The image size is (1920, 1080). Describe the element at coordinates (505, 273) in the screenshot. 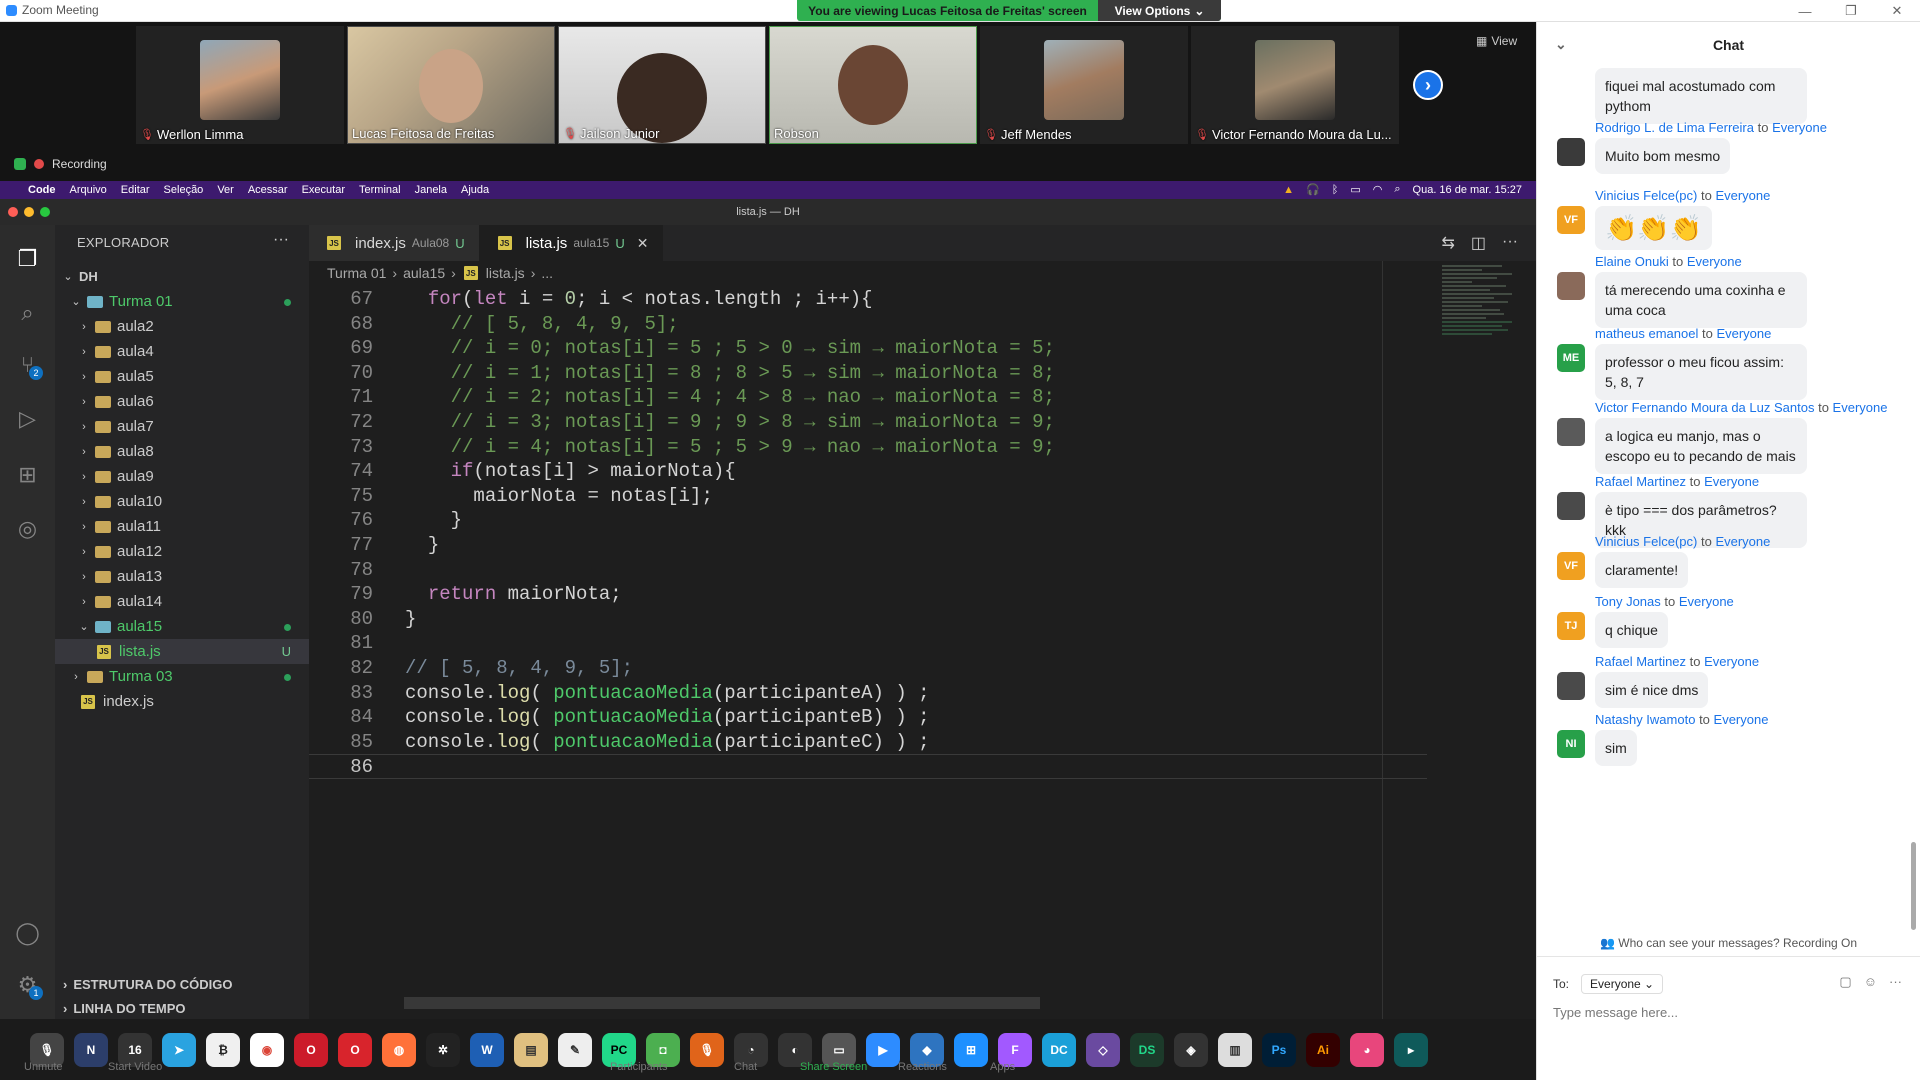

I see `breadcrumb-item: lista.js` at that location.